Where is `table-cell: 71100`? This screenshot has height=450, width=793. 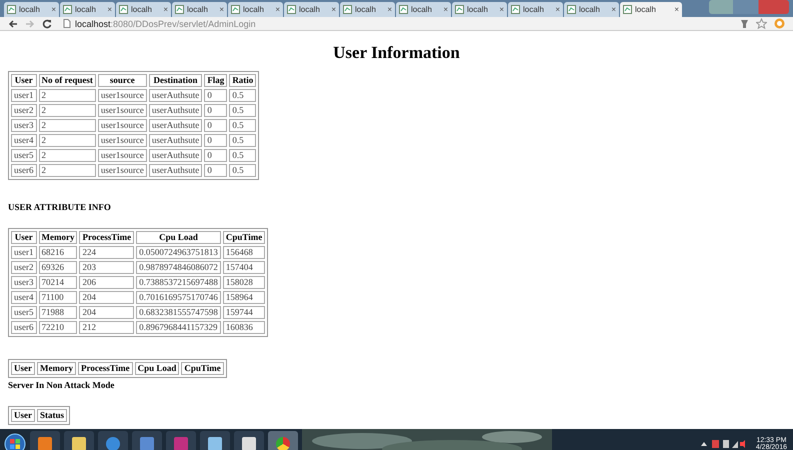 table-cell: 71100 is located at coordinates (58, 297).